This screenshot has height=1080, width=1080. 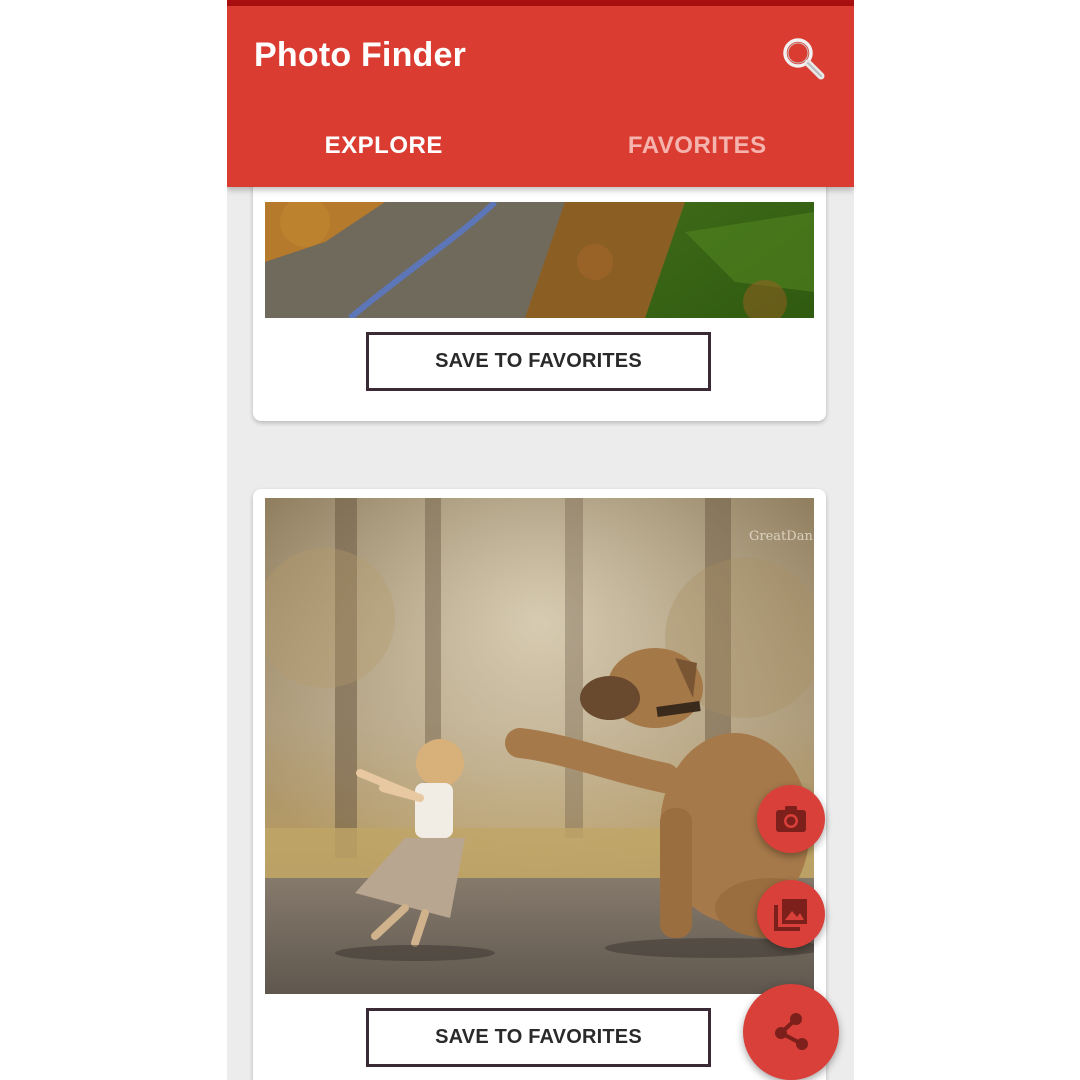 I want to click on autumn-road-photo, so click(x=539, y=260).